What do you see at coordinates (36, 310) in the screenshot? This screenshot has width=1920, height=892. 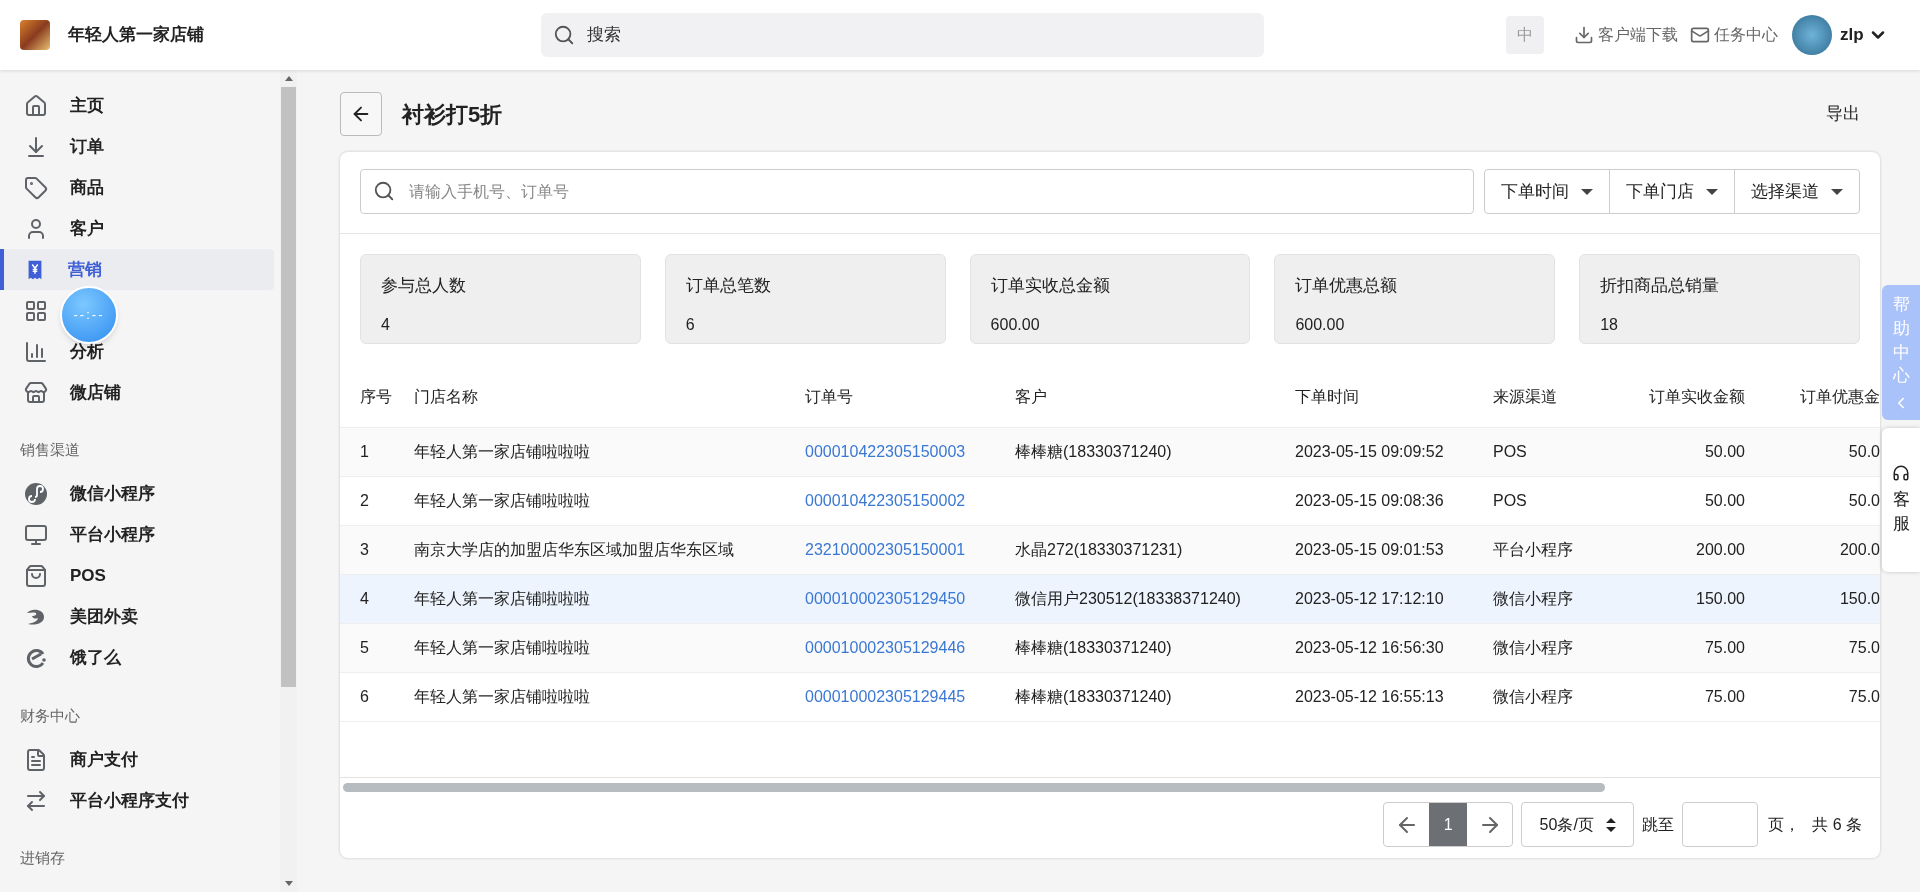 I see `grid-icon` at bounding box center [36, 310].